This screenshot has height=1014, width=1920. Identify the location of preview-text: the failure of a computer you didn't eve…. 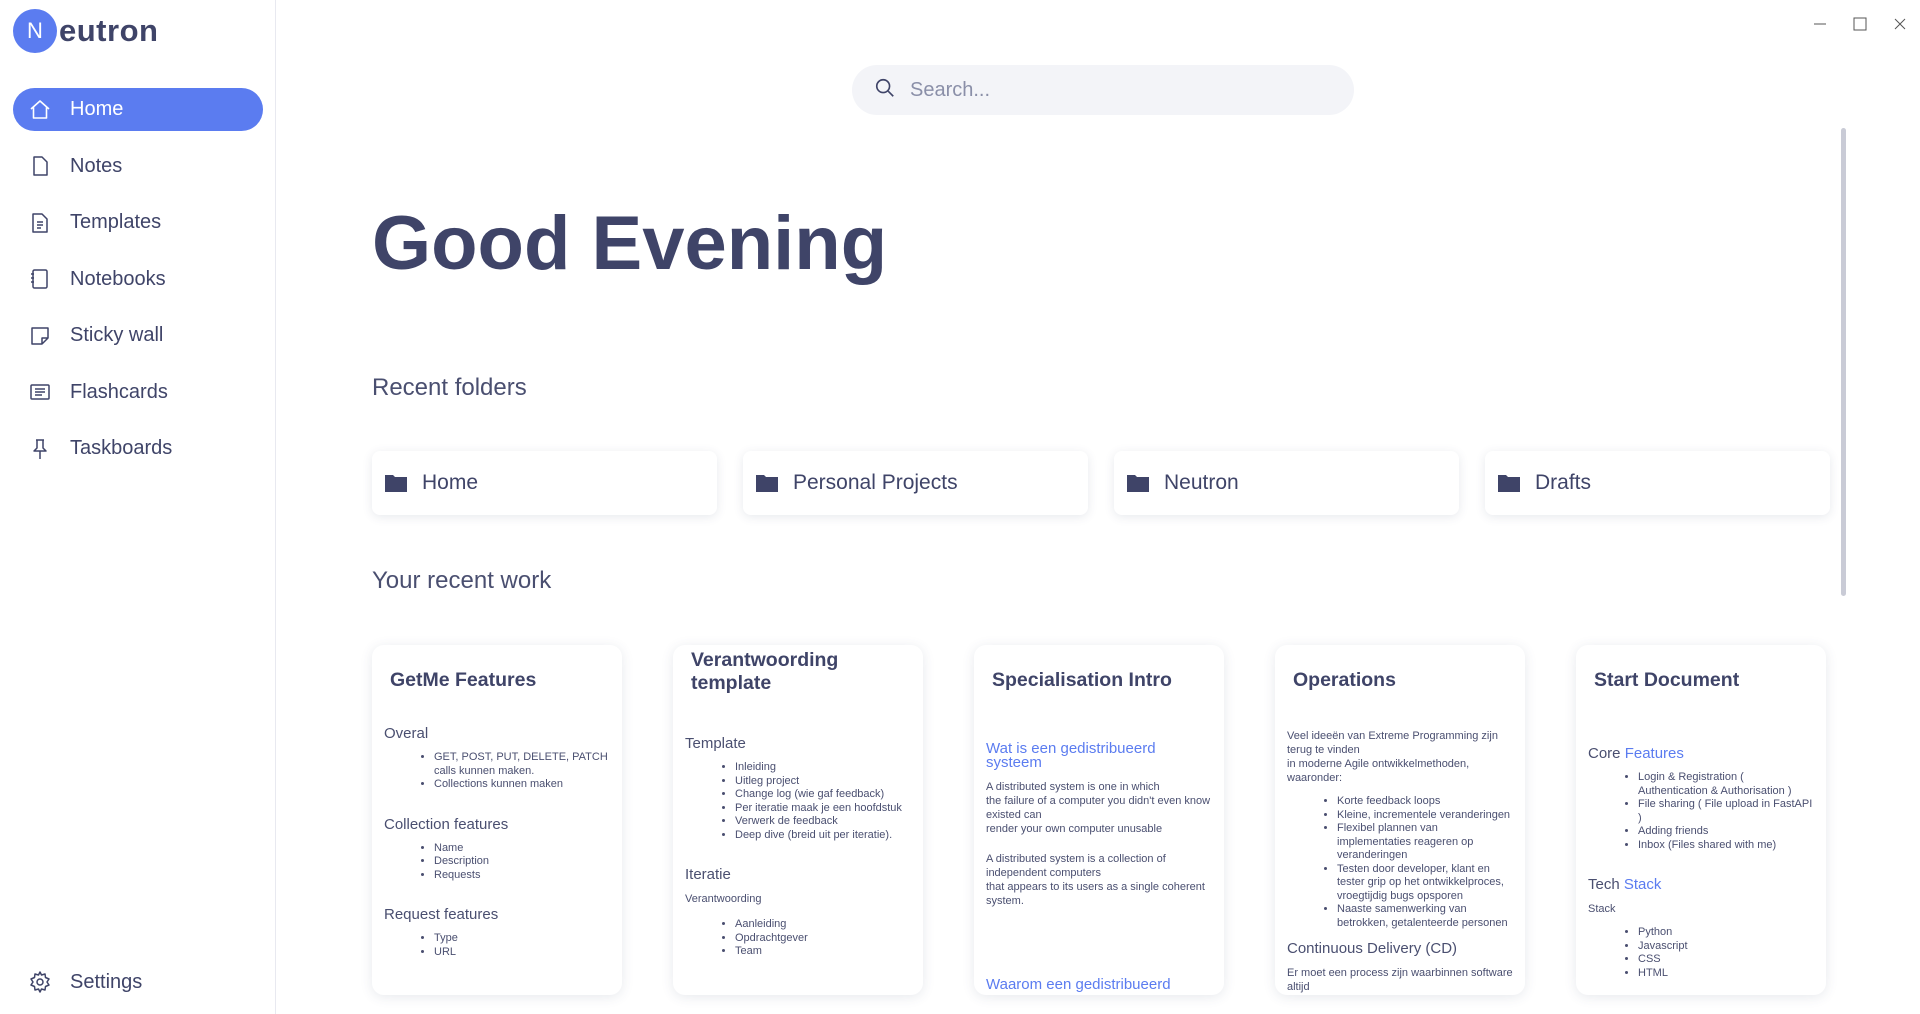
(1098, 808).